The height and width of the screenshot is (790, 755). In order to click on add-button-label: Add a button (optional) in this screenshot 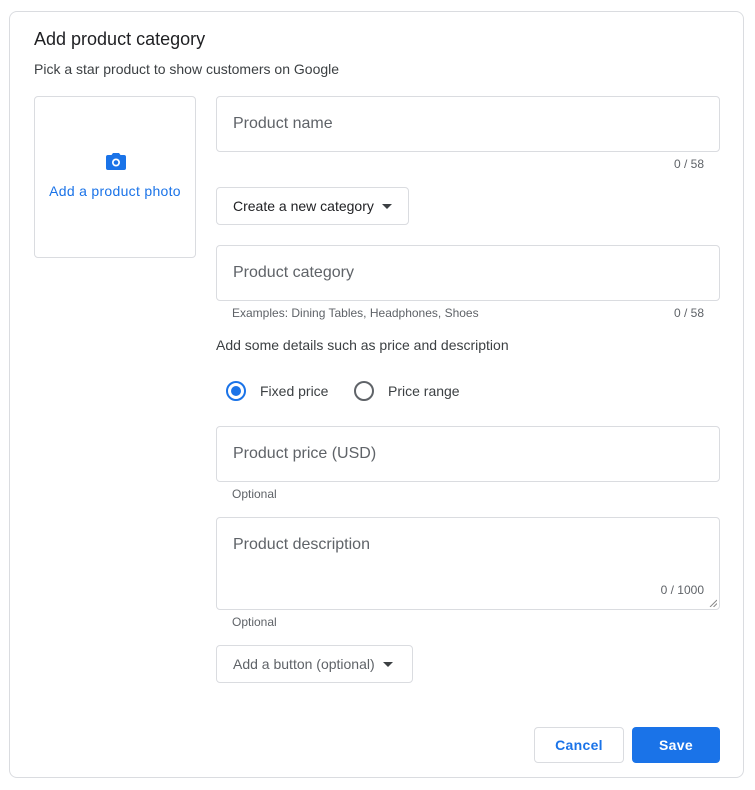, I will do `click(304, 664)`.